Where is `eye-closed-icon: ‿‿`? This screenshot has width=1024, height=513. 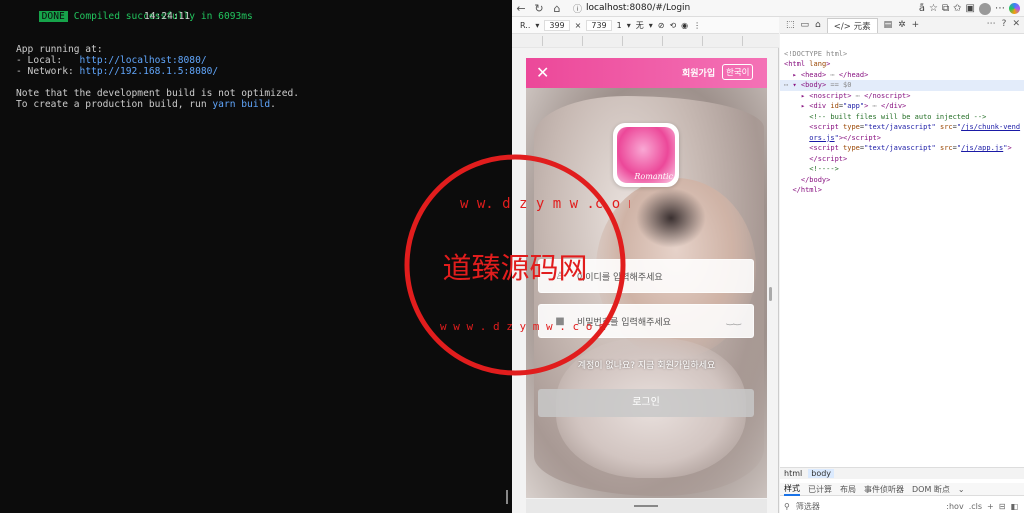
eye-closed-icon: ‿‿ is located at coordinates (734, 321).